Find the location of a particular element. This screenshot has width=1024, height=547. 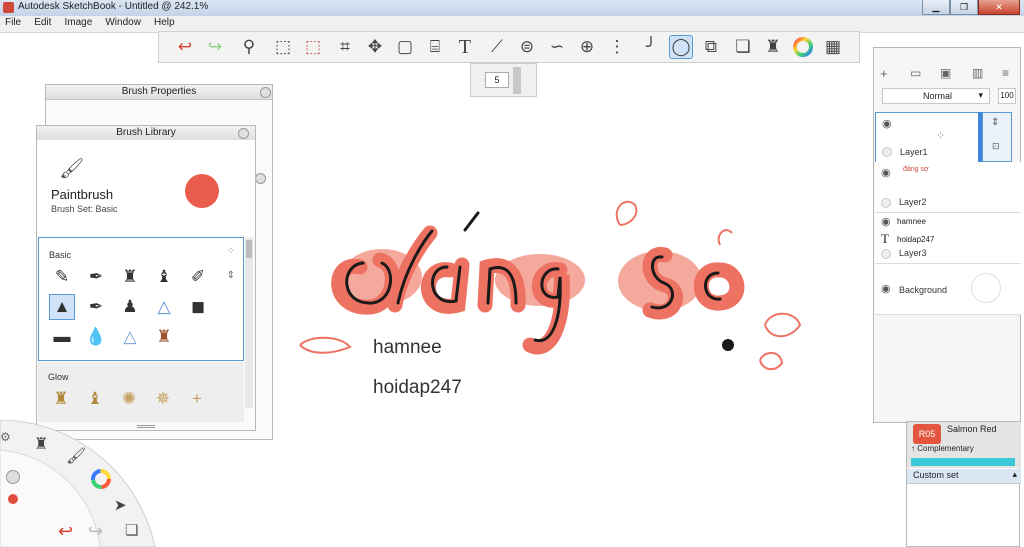

blend-mode-select: Normal ▾ is located at coordinates (936, 96).